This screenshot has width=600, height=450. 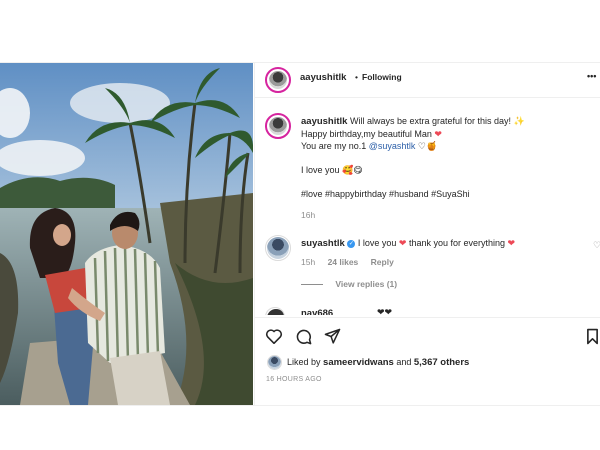 What do you see at coordinates (275, 311) in the screenshot?
I see `partial-comment-avatar` at bounding box center [275, 311].